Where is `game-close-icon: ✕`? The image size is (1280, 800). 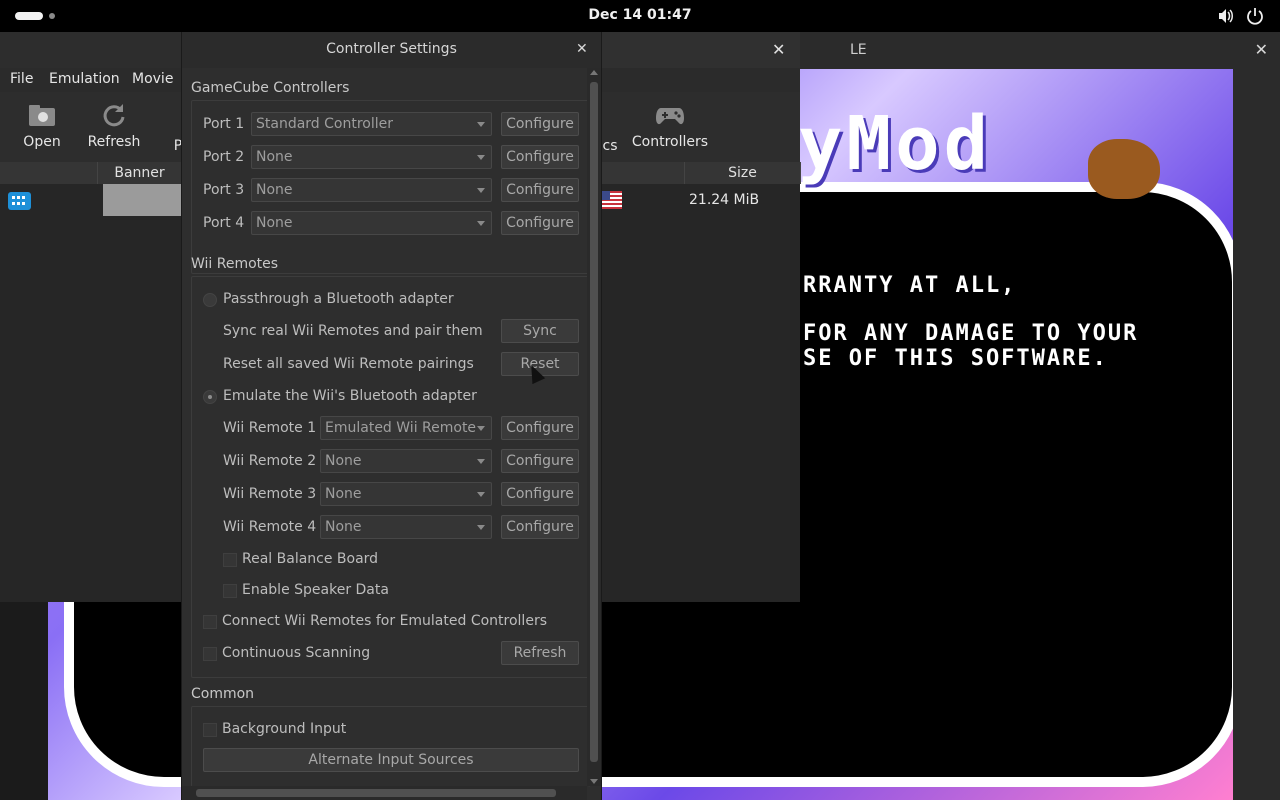 game-close-icon: ✕ is located at coordinates (1261, 49).